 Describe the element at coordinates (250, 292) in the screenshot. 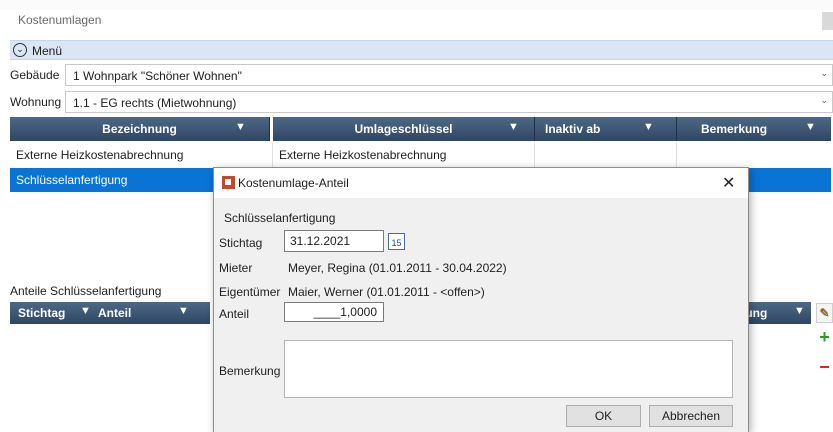

I see `eigentuemer-label: Eigentümer` at that location.